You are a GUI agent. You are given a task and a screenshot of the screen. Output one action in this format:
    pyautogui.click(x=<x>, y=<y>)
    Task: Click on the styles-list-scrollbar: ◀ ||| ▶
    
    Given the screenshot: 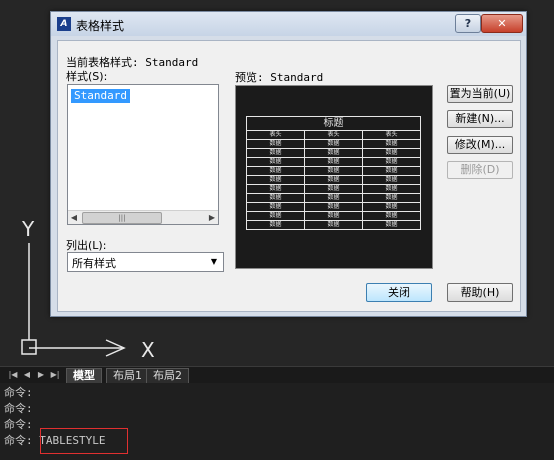 What is the action you would take?
    pyautogui.click(x=143, y=217)
    